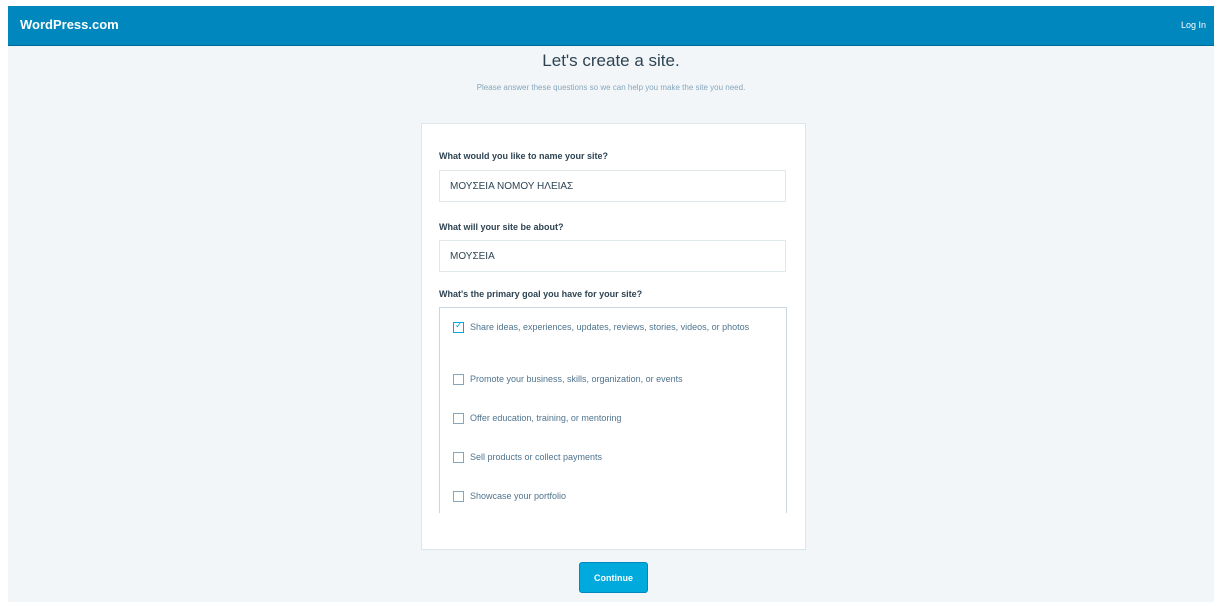 Image resolution: width=1214 pixels, height=602 pixels. Describe the element at coordinates (613, 496) in the screenshot. I see `goal-option-portfolio: Showcase your portfolio` at that location.